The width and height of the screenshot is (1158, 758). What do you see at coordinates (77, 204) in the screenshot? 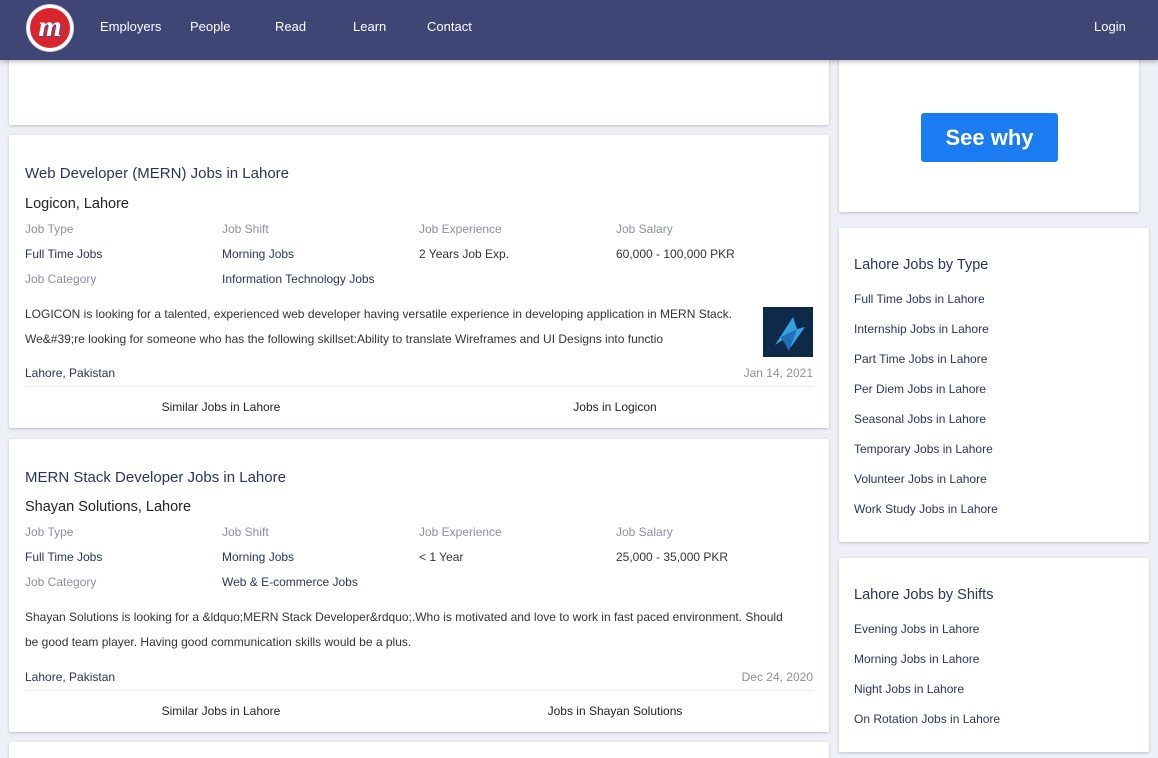
I see `company-name: Logicon, Lahore` at bounding box center [77, 204].